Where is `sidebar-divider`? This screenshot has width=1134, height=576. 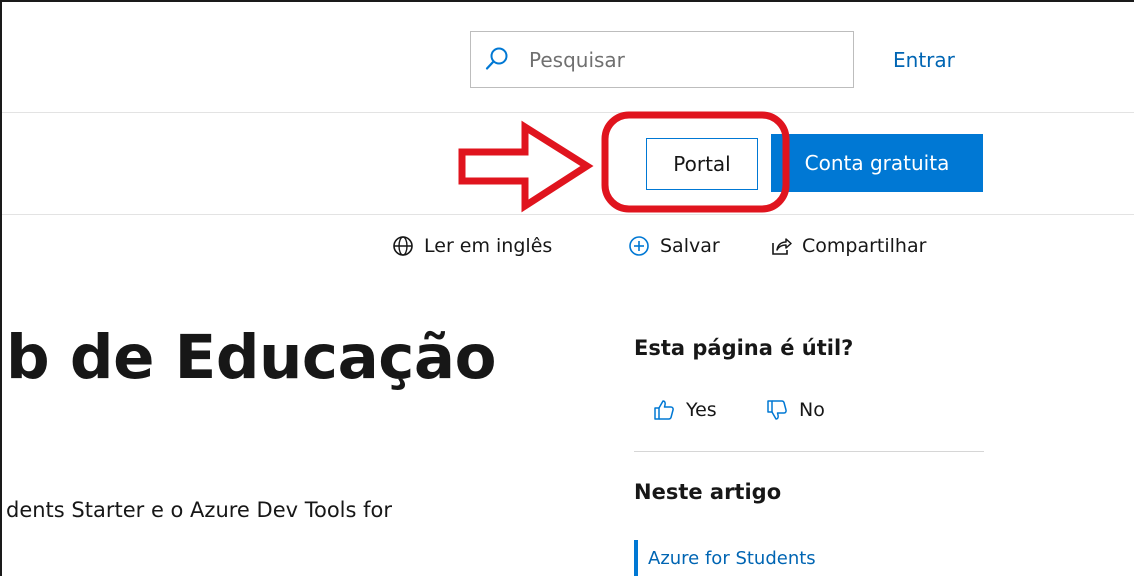 sidebar-divider is located at coordinates (809, 451).